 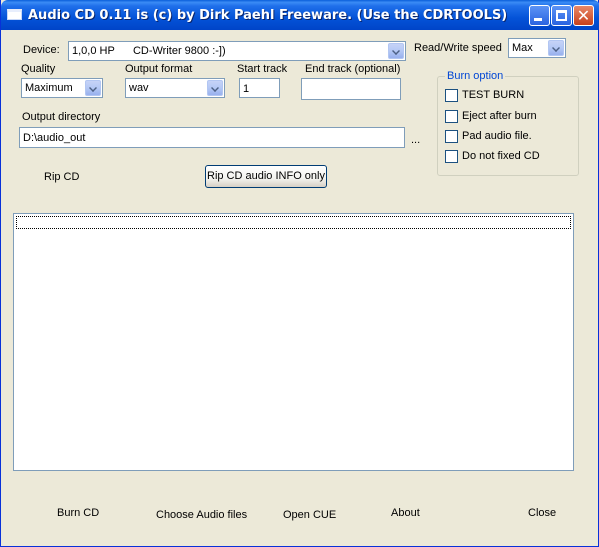 What do you see at coordinates (201, 515) in the screenshot?
I see `choose-audio-files-button: Choose Audio files` at bounding box center [201, 515].